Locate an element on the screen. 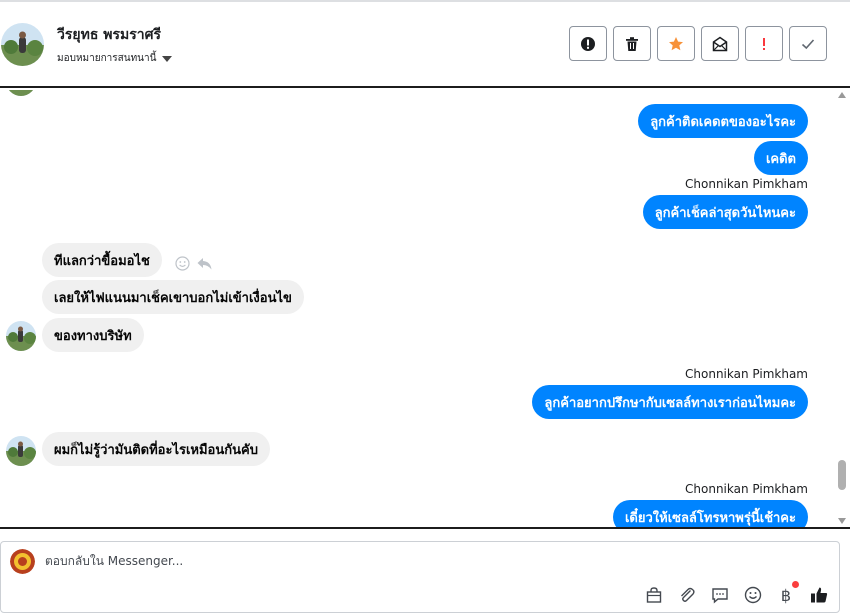  attach-button is located at coordinates (687, 595).